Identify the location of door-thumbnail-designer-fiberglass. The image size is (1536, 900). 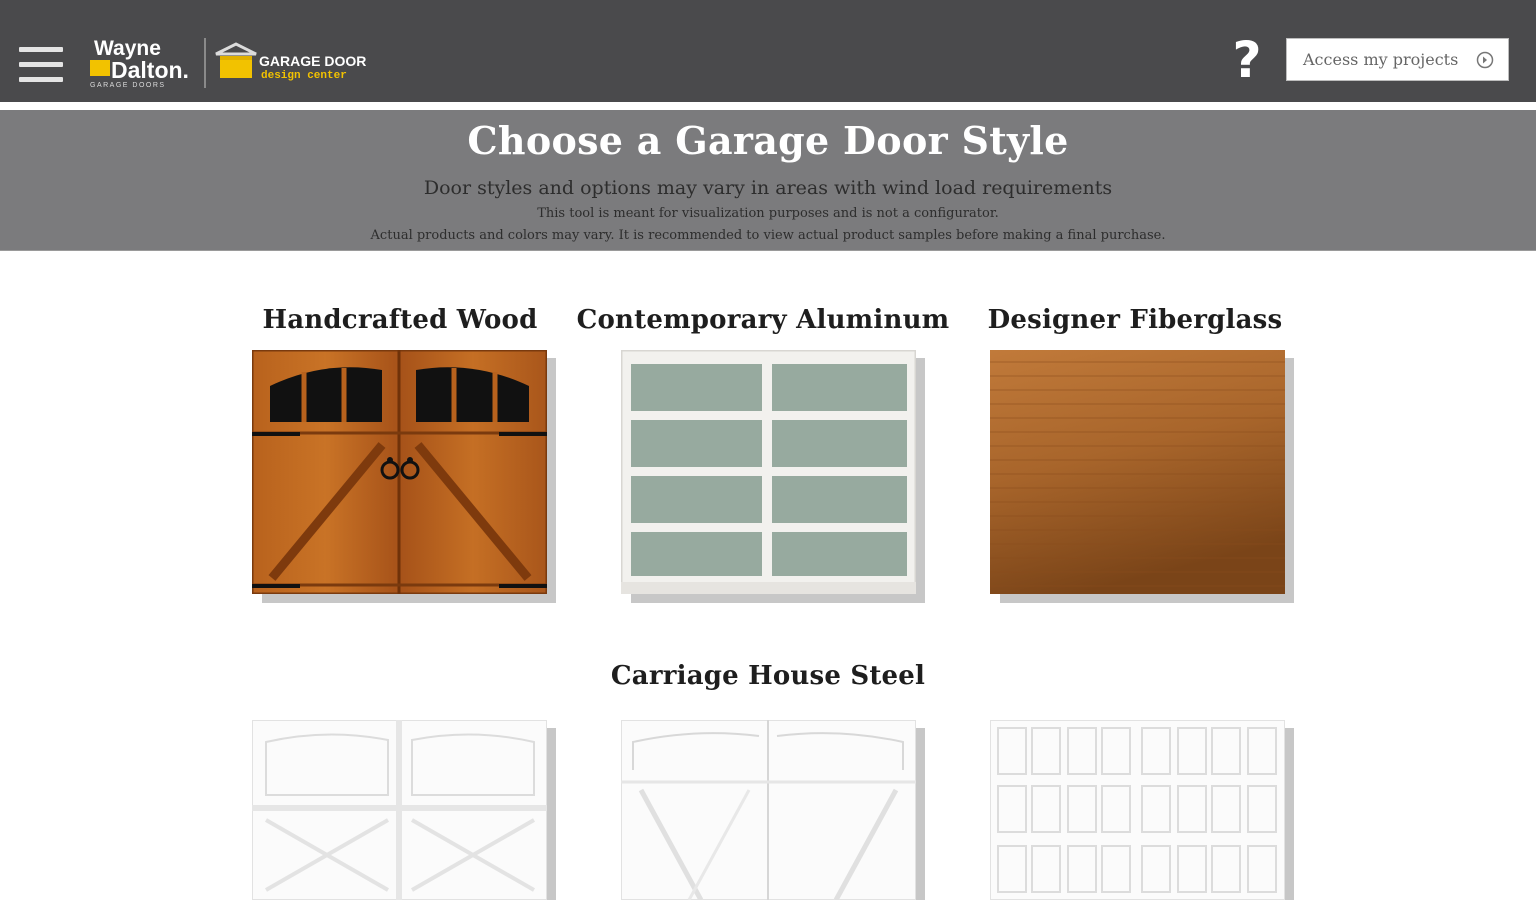
(1137, 472).